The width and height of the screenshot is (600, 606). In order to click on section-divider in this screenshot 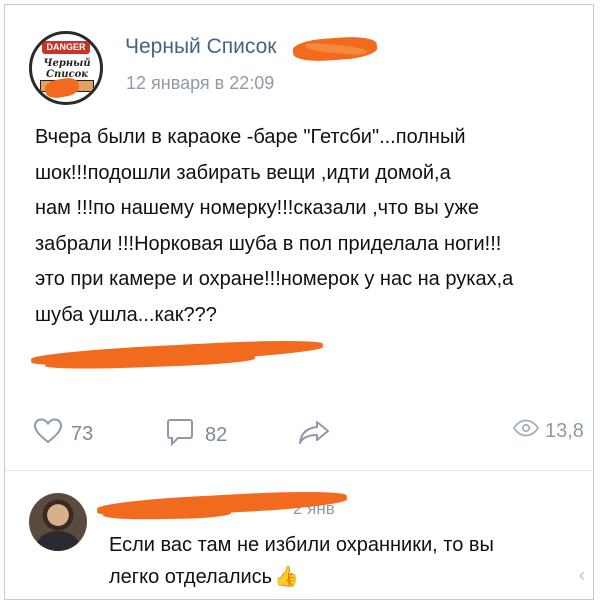, I will do `click(300, 470)`.